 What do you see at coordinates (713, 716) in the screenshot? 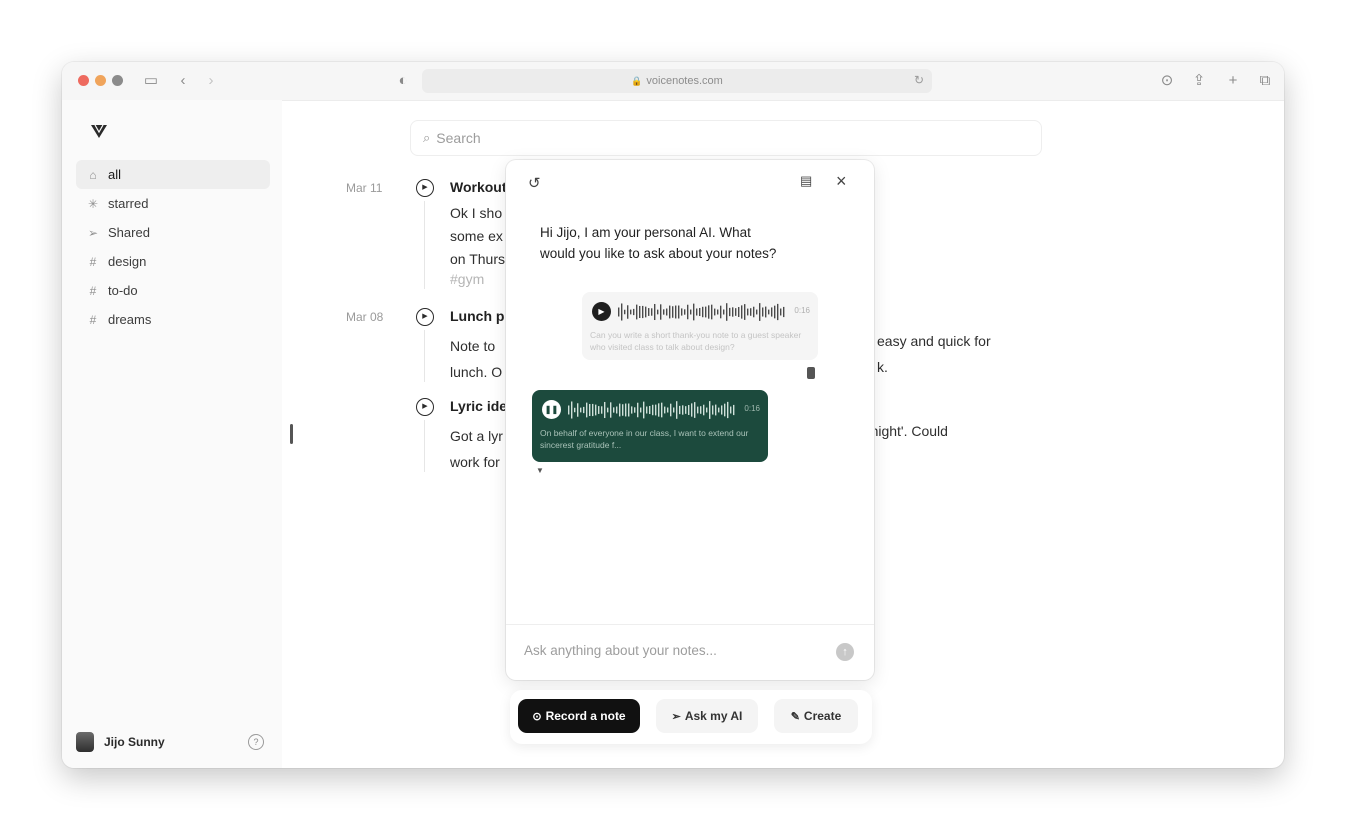
I see `ask-my-ai-label: Ask my AI` at bounding box center [713, 716].